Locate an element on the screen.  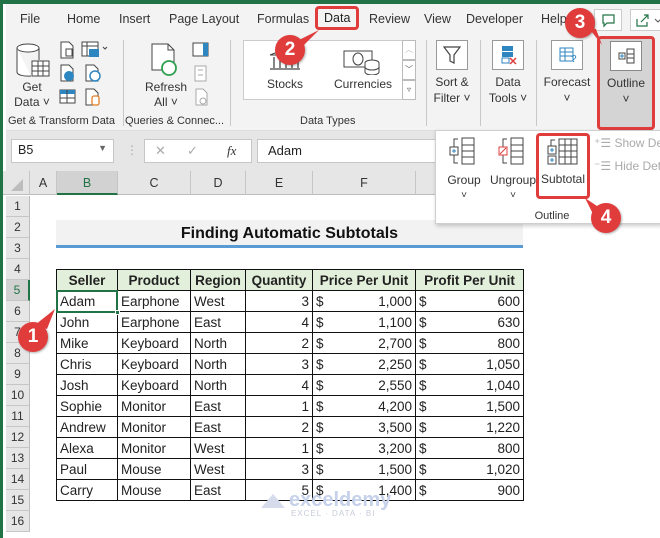
row-header-2: 2 is located at coordinates (18, 227).